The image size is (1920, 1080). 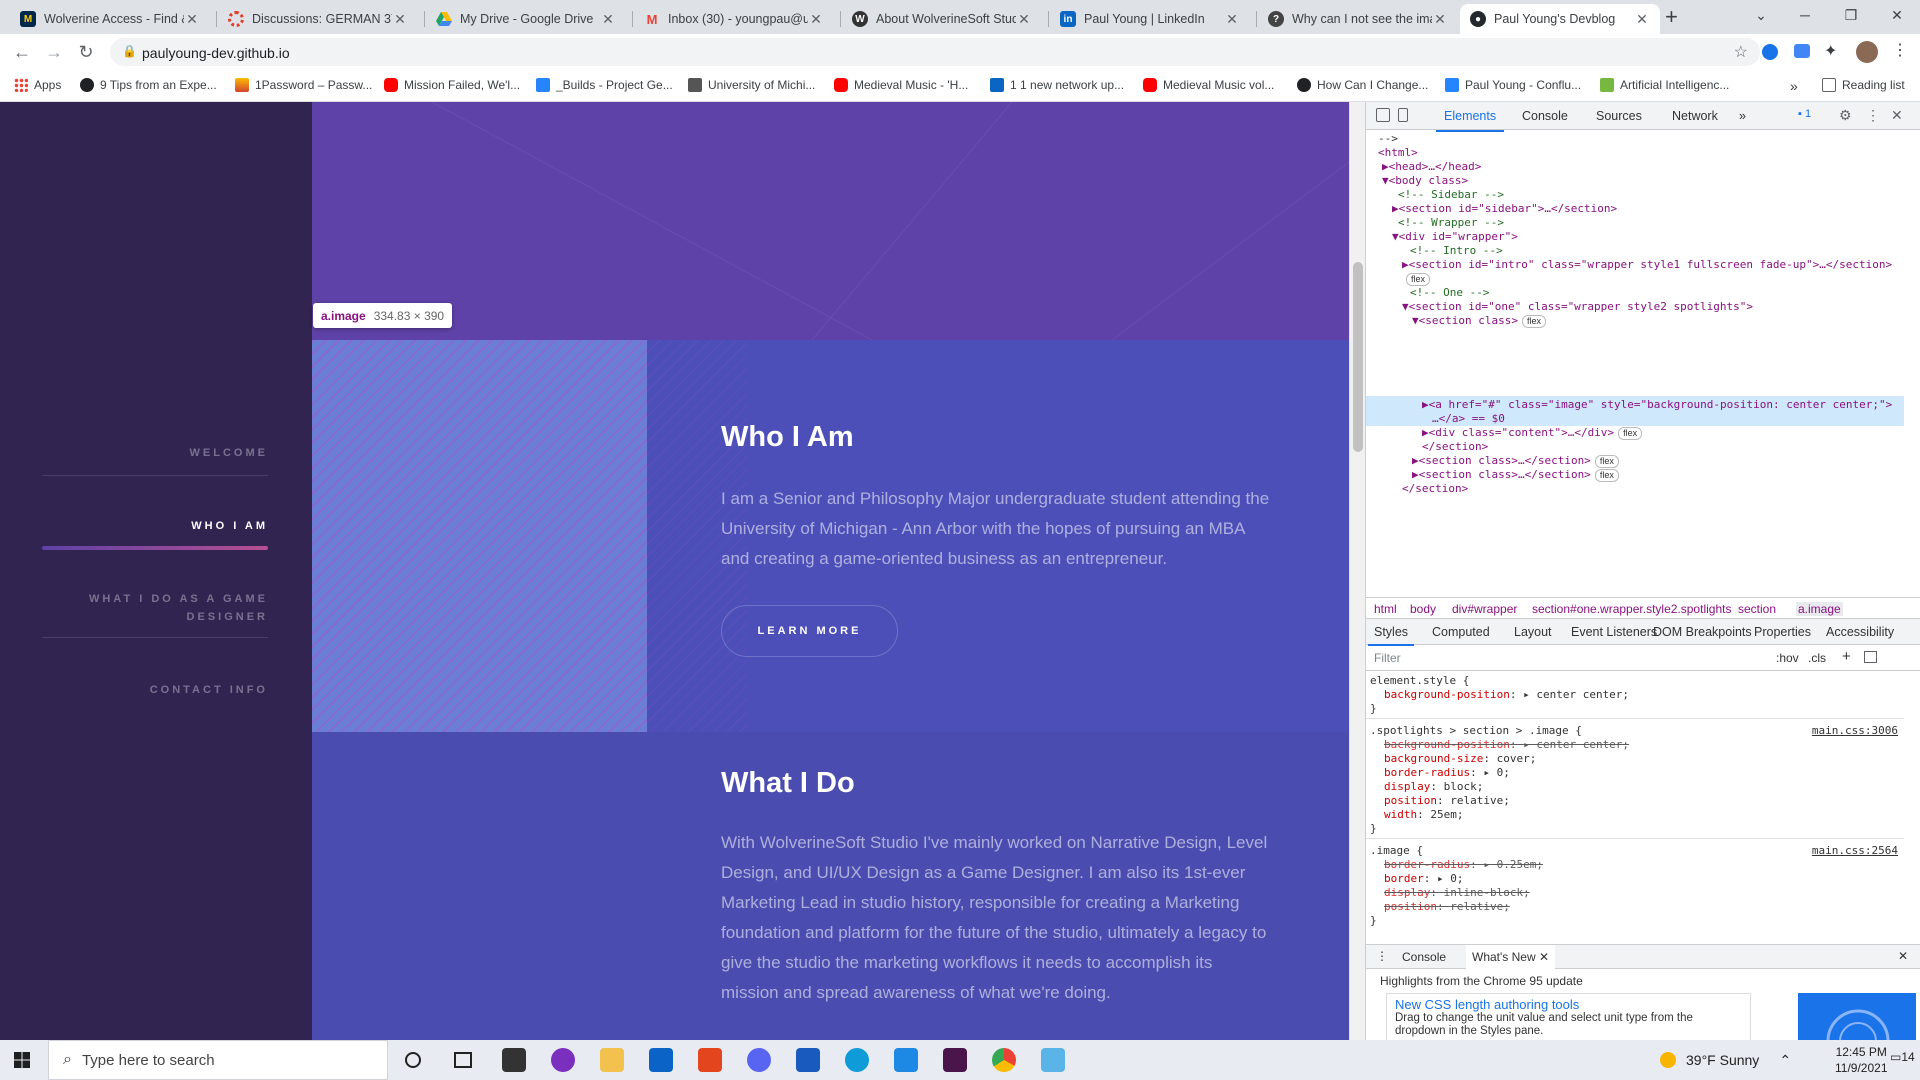 What do you see at coordinates (1388, 139) in the screenshot?
I see `dom-node: -->` at bounding box center [1388, 139].